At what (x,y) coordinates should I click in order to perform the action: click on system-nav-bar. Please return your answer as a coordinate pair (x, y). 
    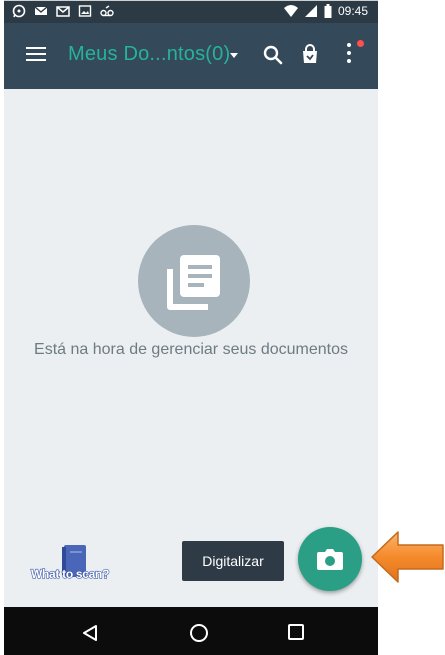
    Looking at the image, I should click on (191, 631).